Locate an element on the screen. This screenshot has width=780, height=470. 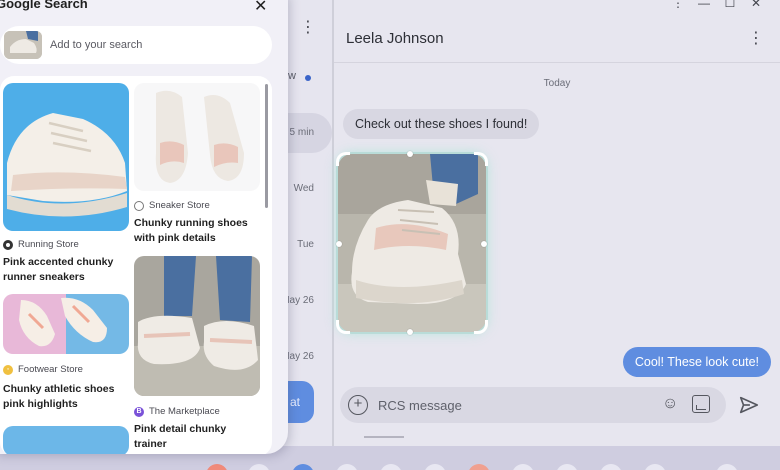
maximize-icon: ☐ is located at coordinates (730, 5).